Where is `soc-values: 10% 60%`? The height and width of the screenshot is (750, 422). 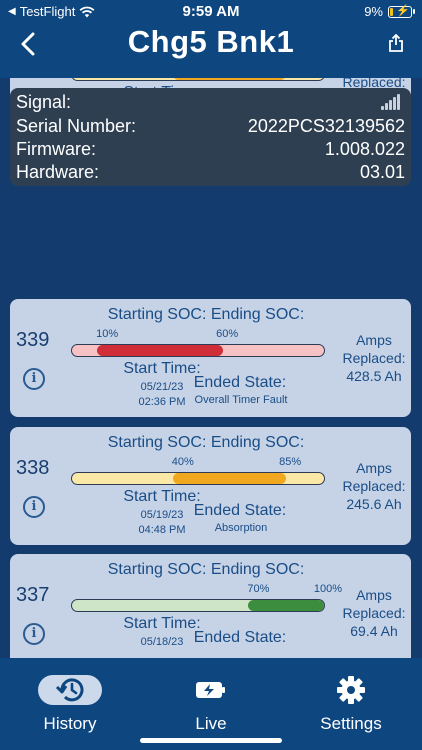 soc-values: 10% 60% is located at coordinates (205, 334).